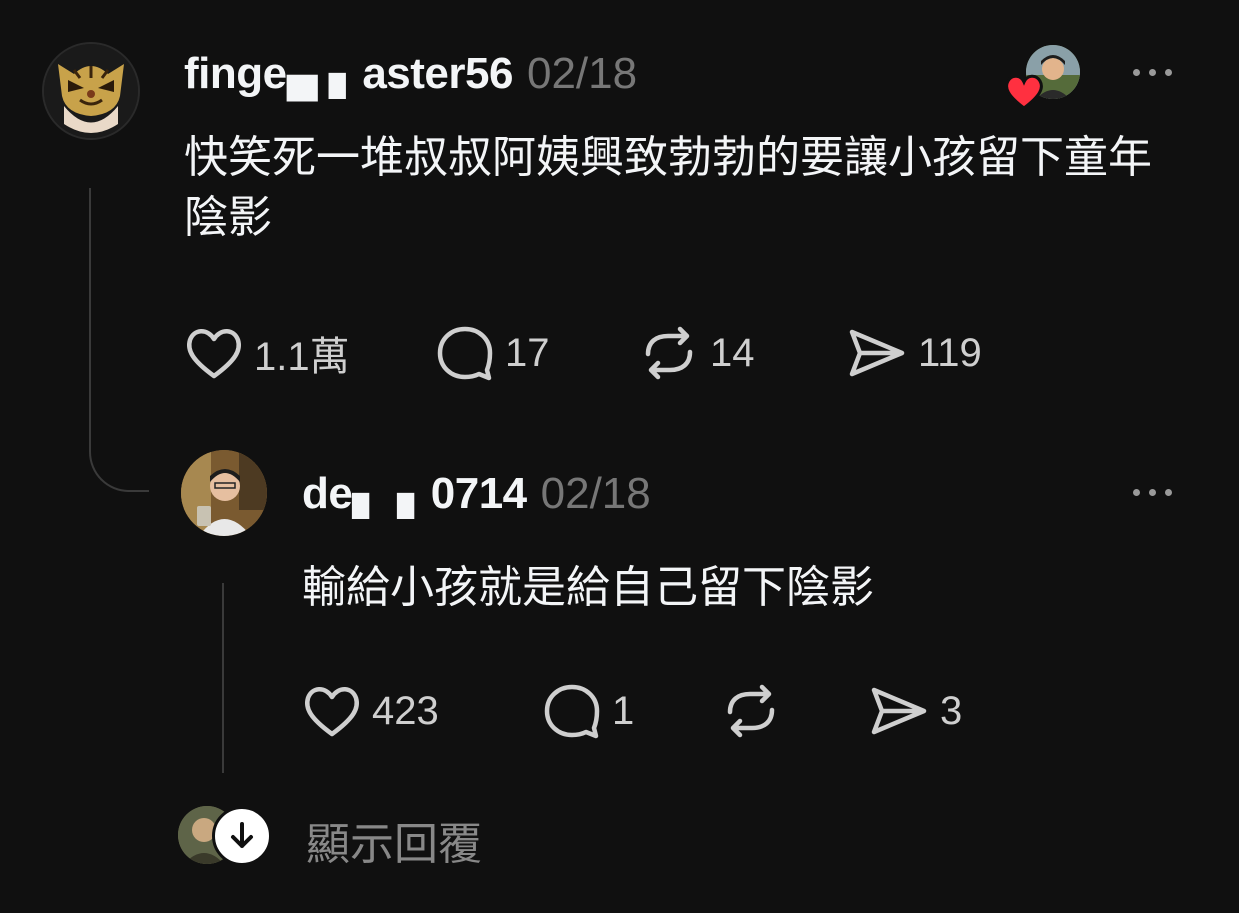  Describe the element at coordinates (302, 357) in the screenshot. I see `post-like-count: 1.1萬` at that location.